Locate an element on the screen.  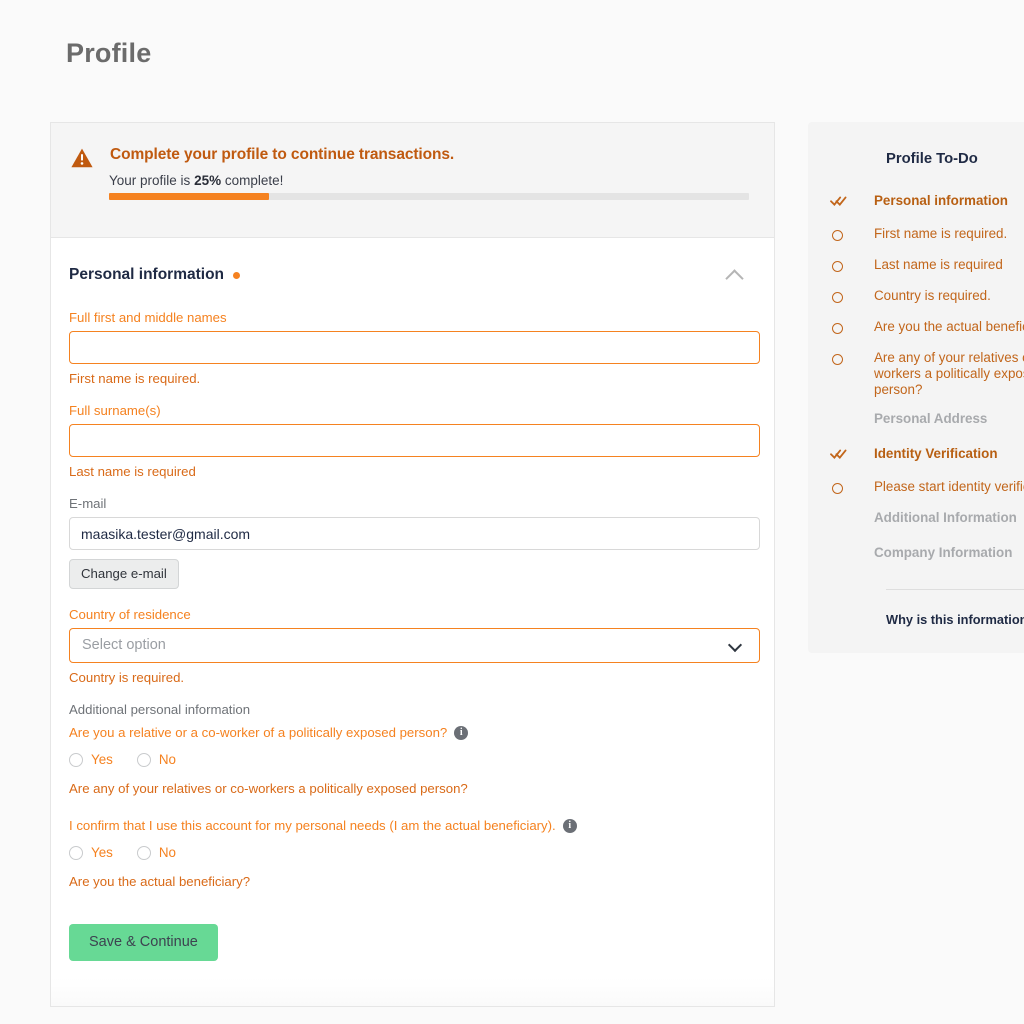
why-information-needed-link: Why is this information needed? is located at coordinates (955, 619).